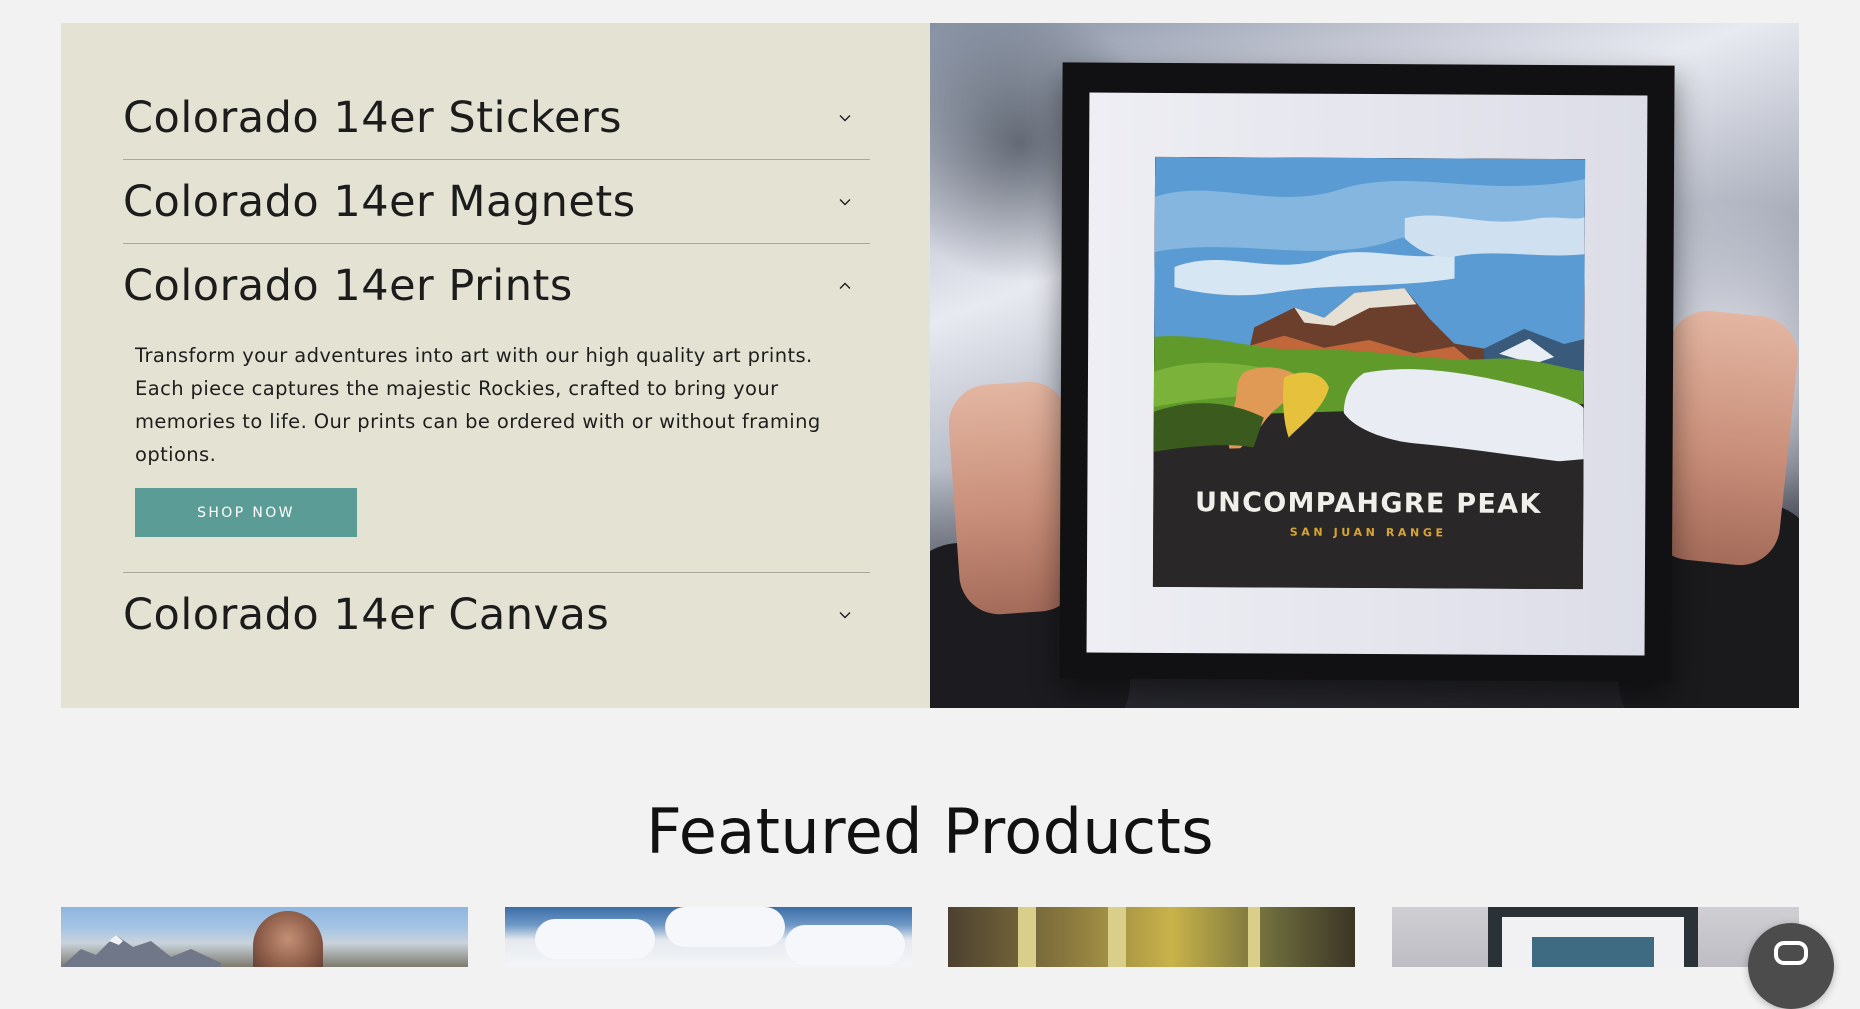 The width and height of the screenshot is (1860, 1009). What do you see at coordinates (288, 939) in the screenshot?
I see `product-image-person` at bounding box center [288, 939].